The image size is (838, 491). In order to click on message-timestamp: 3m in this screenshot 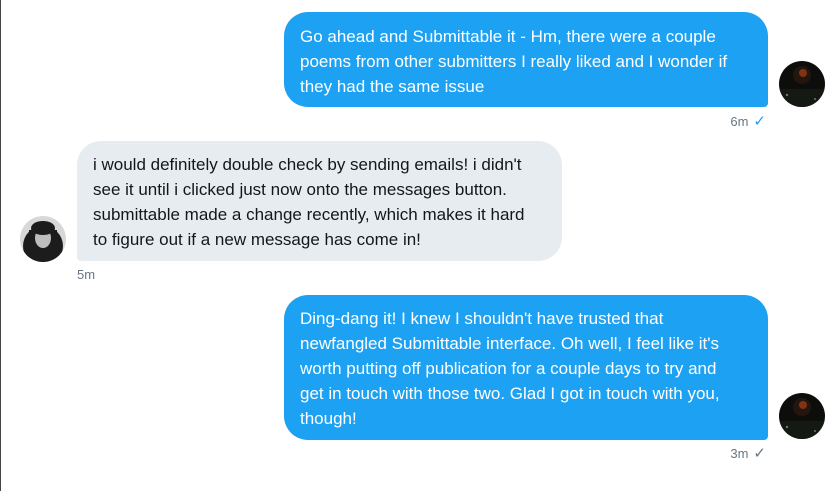, I will do `click(739, 453)`.